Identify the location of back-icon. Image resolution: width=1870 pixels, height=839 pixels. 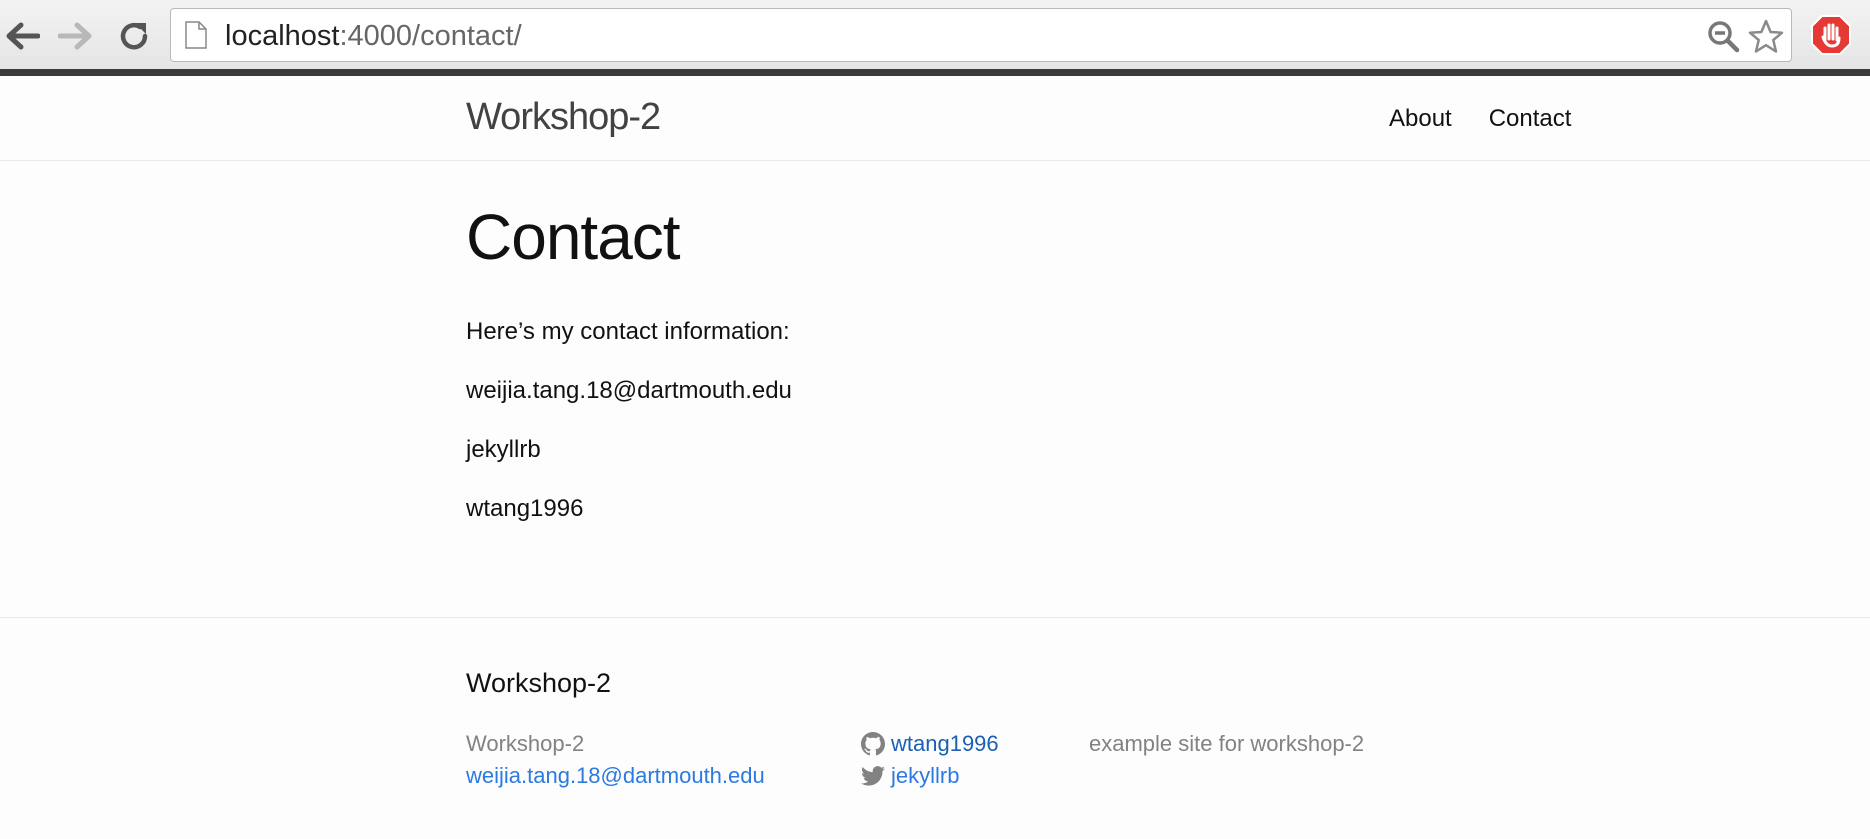
(23, 36).